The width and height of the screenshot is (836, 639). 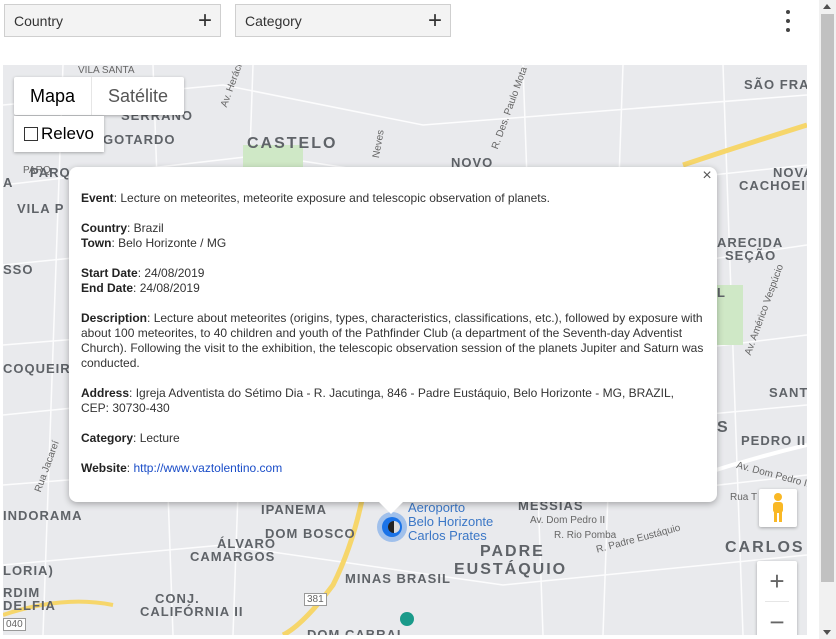 What do you see at coordinates (721, 292) in the screenshot?
I see `map-label: L` at bounding box center [721, 292].